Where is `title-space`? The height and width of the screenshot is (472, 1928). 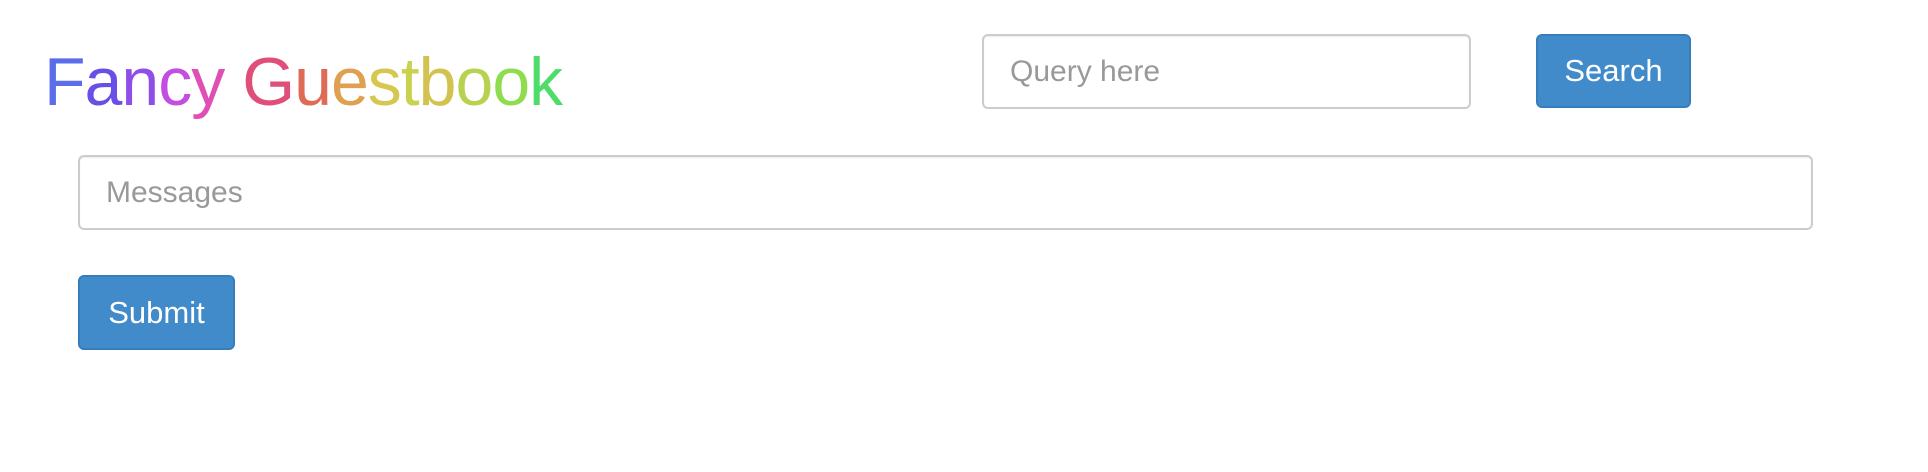 title-space is located at coordinates (233, 82).